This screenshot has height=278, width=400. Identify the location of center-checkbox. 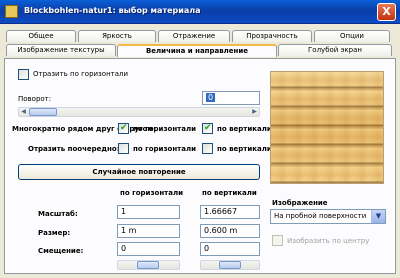
(277, 240).